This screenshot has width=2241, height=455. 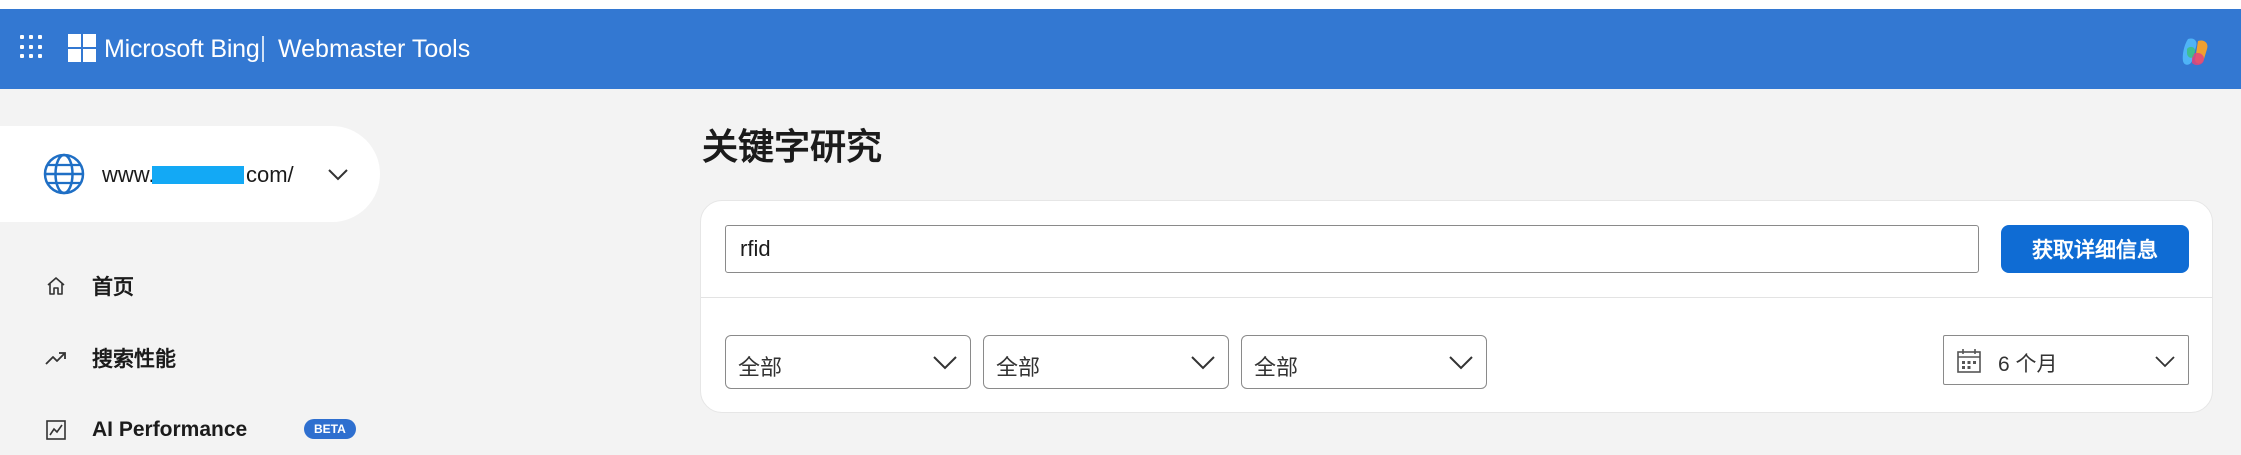 I want to click on site-url-prefix: www., so click(x=128, y=174).